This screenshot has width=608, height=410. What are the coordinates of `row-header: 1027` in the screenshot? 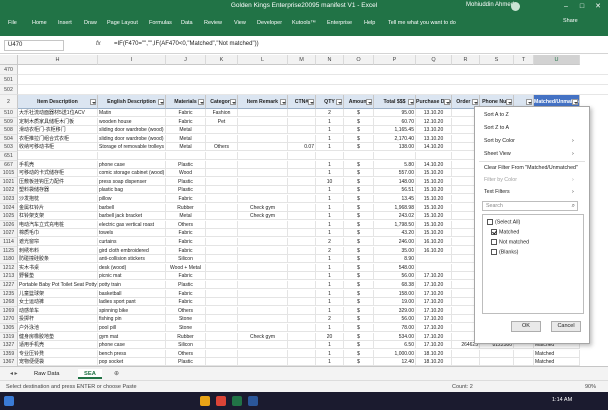 It's located at (9, 233).